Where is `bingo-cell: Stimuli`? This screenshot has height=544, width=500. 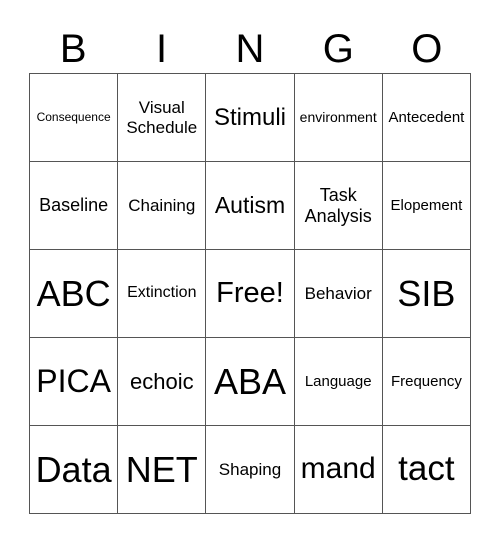
bingo-cell: Stimuli is located at coordinates (250, 118).